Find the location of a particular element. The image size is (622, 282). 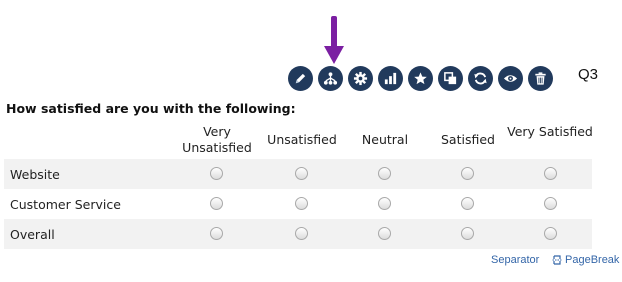

refresh-icon is located at coordinates (480, 78).